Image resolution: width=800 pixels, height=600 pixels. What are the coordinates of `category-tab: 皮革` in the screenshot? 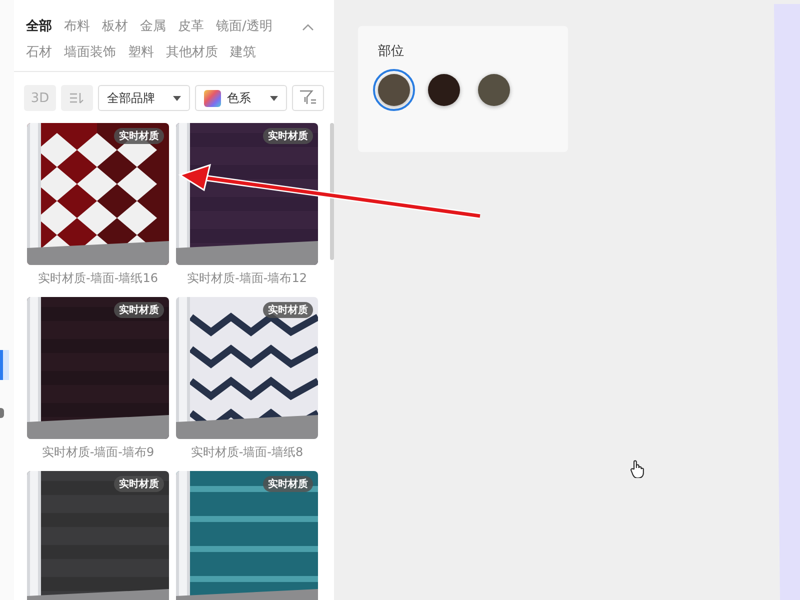 It's located at (191, 27).